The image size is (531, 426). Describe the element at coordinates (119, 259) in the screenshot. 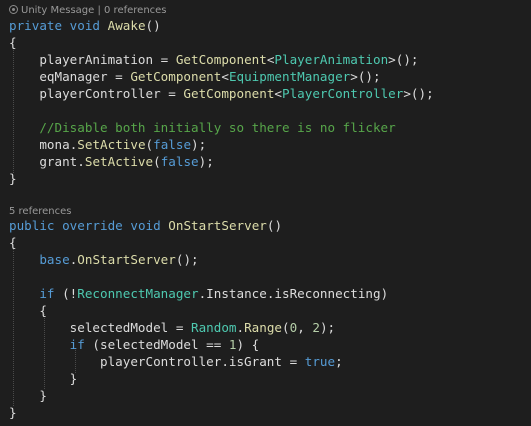

I see `code-line-14: base.OnStartServer();` at that location.